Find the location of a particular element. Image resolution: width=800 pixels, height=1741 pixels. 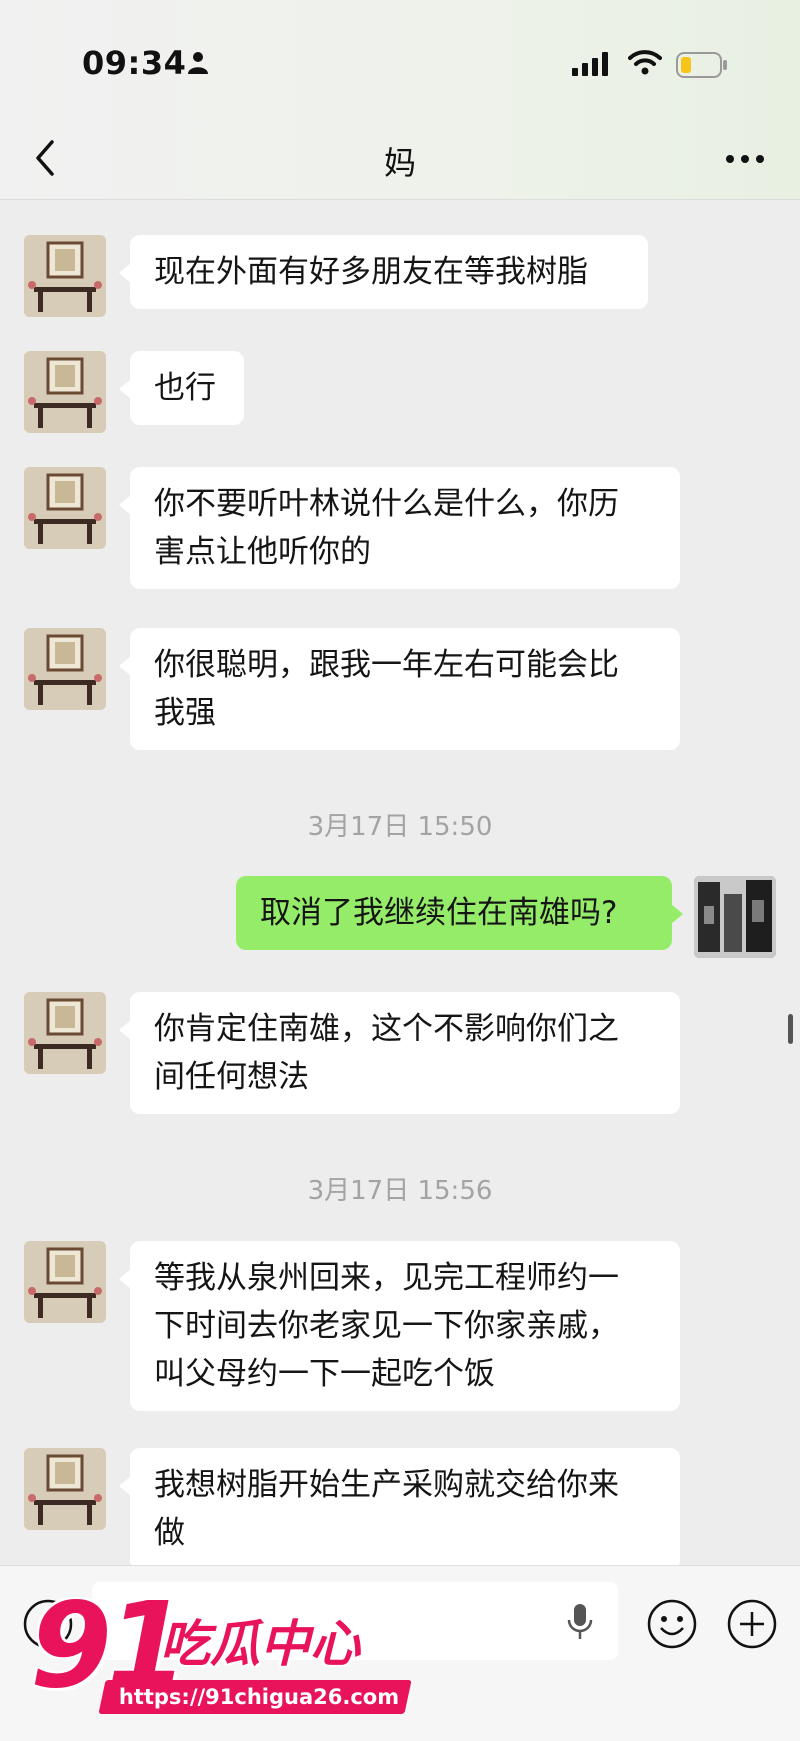

chat-header: 妈 is located at coordinates (400, 160).